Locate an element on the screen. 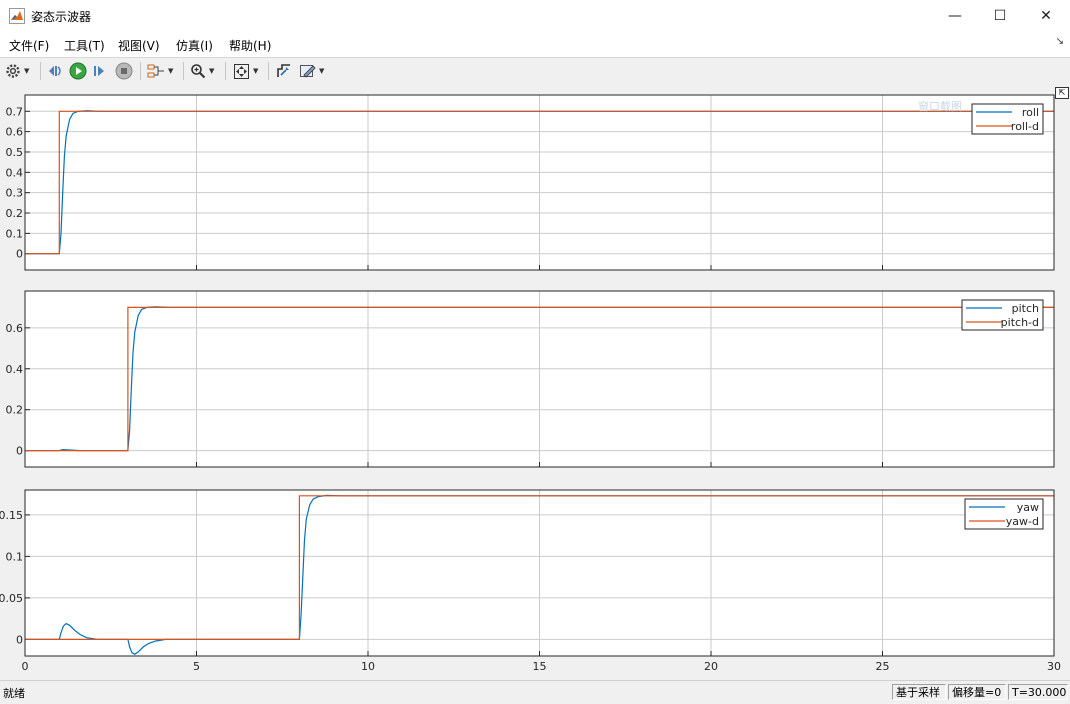 This screenshot has height=704, width=1070. zoom-button: ▼ is located at coordinates (202, 71).